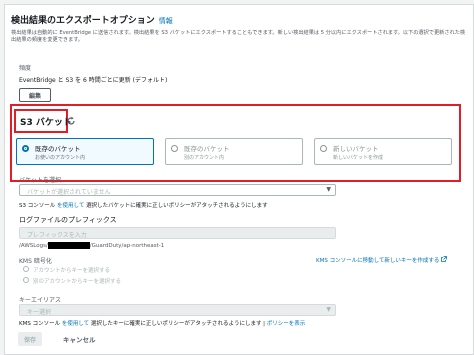 Image resolution: width=474 pixels, height=355 pixels. What do you see at coordinates (444, 259) in the screenshot?
I see `external-link-icon` at bounding box center [444, 259].